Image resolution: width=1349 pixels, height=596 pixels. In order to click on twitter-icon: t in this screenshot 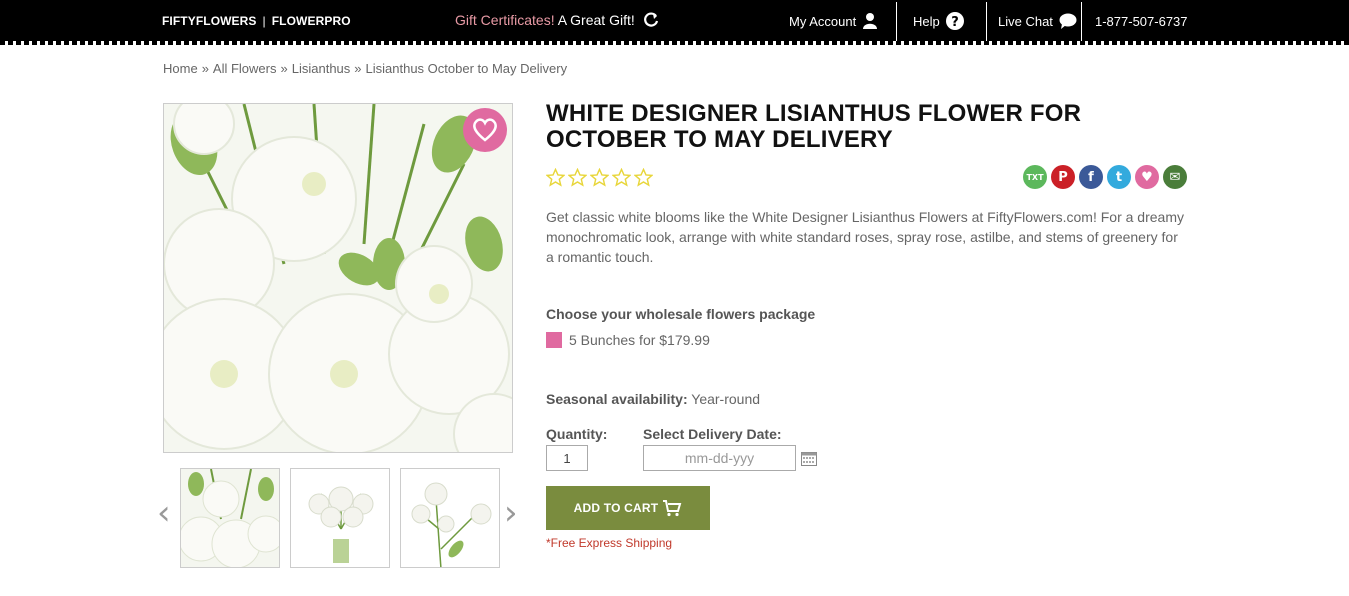, I will do `click(1119, 177)`.